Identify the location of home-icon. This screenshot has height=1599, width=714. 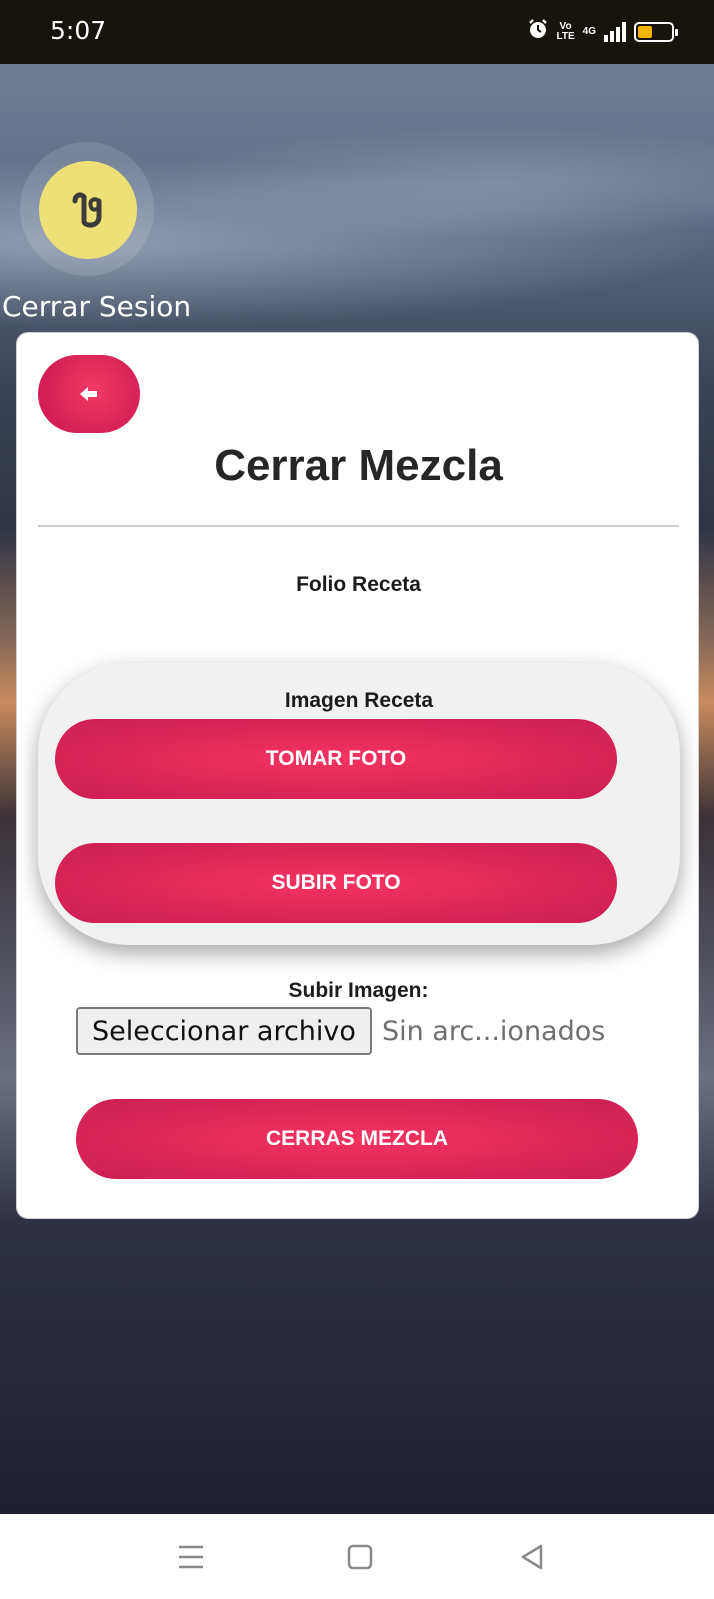
(360, 1557).